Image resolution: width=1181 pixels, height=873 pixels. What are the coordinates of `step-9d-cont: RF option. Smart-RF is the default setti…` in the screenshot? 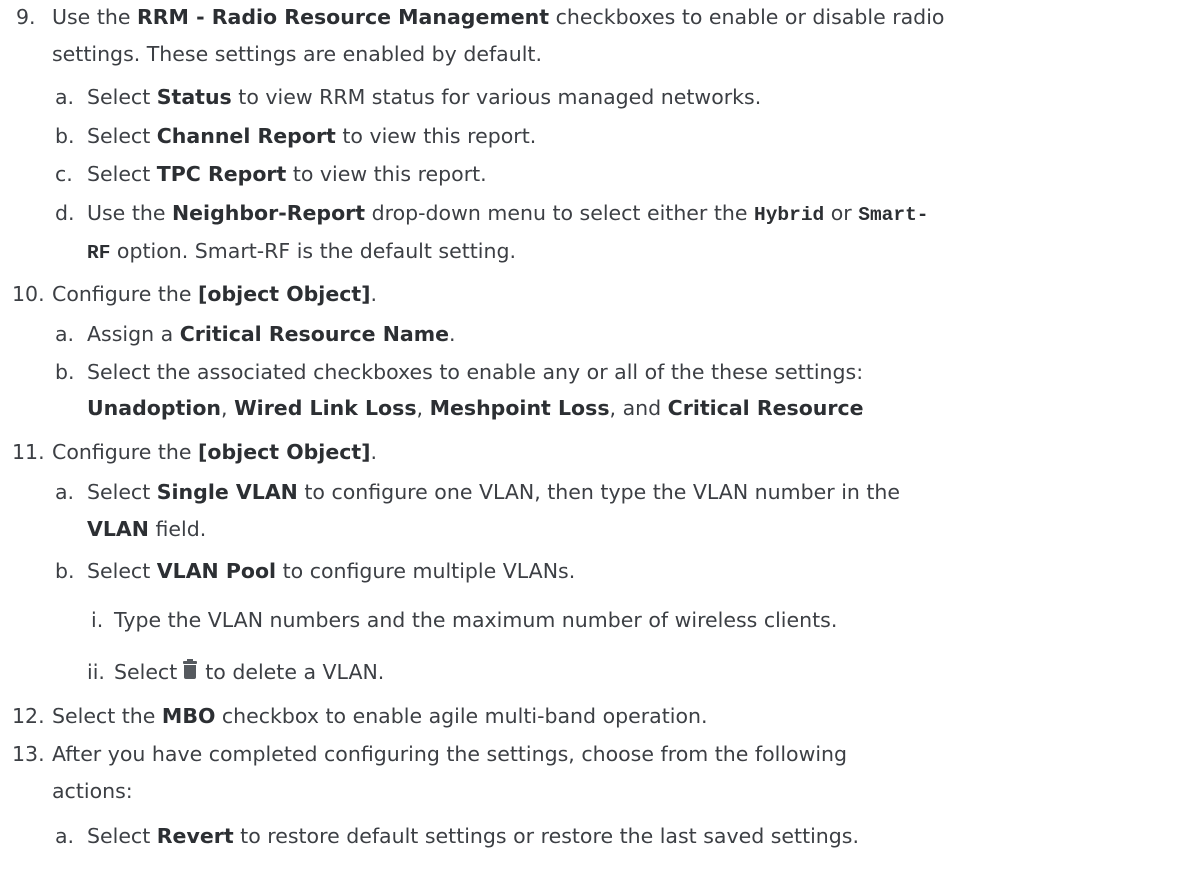 It's located at (302, 251).